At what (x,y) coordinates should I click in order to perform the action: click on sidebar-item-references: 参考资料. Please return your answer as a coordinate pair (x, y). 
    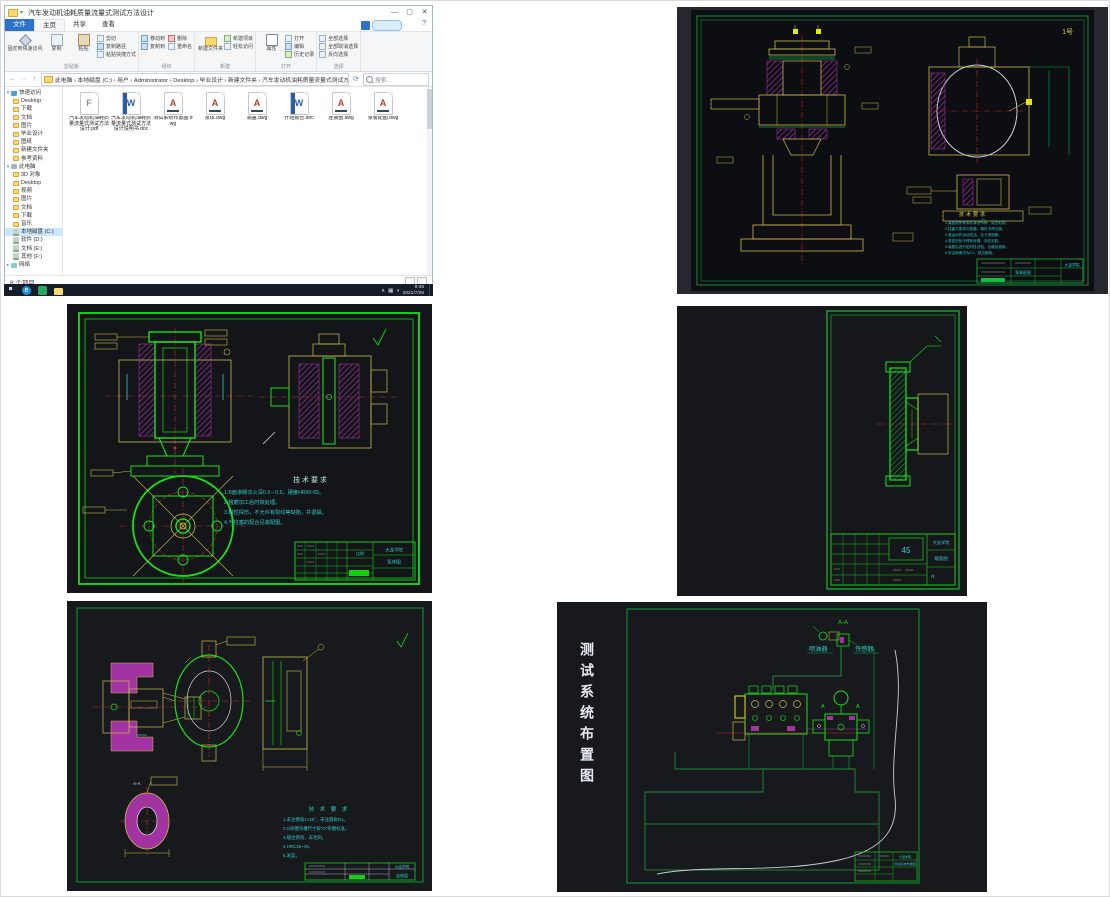
    Looking at the image, I should click on (33, 159).